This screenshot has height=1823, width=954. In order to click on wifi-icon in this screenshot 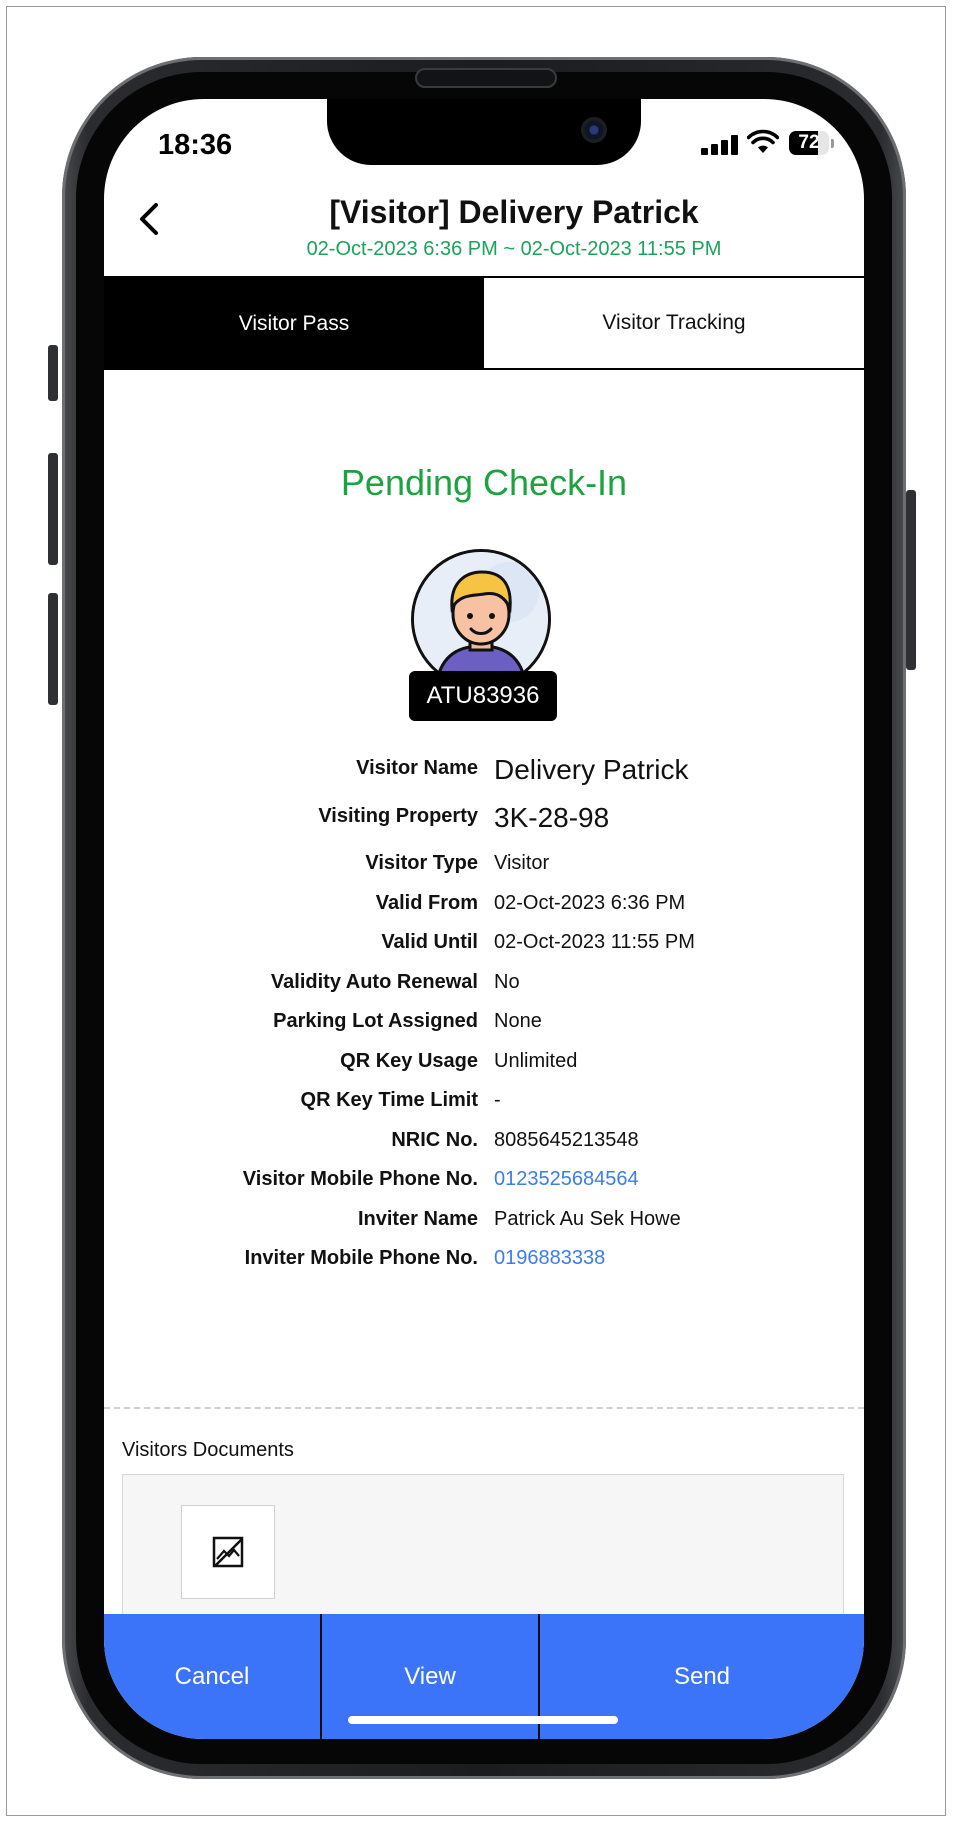, I will do `click(763, 141)`.